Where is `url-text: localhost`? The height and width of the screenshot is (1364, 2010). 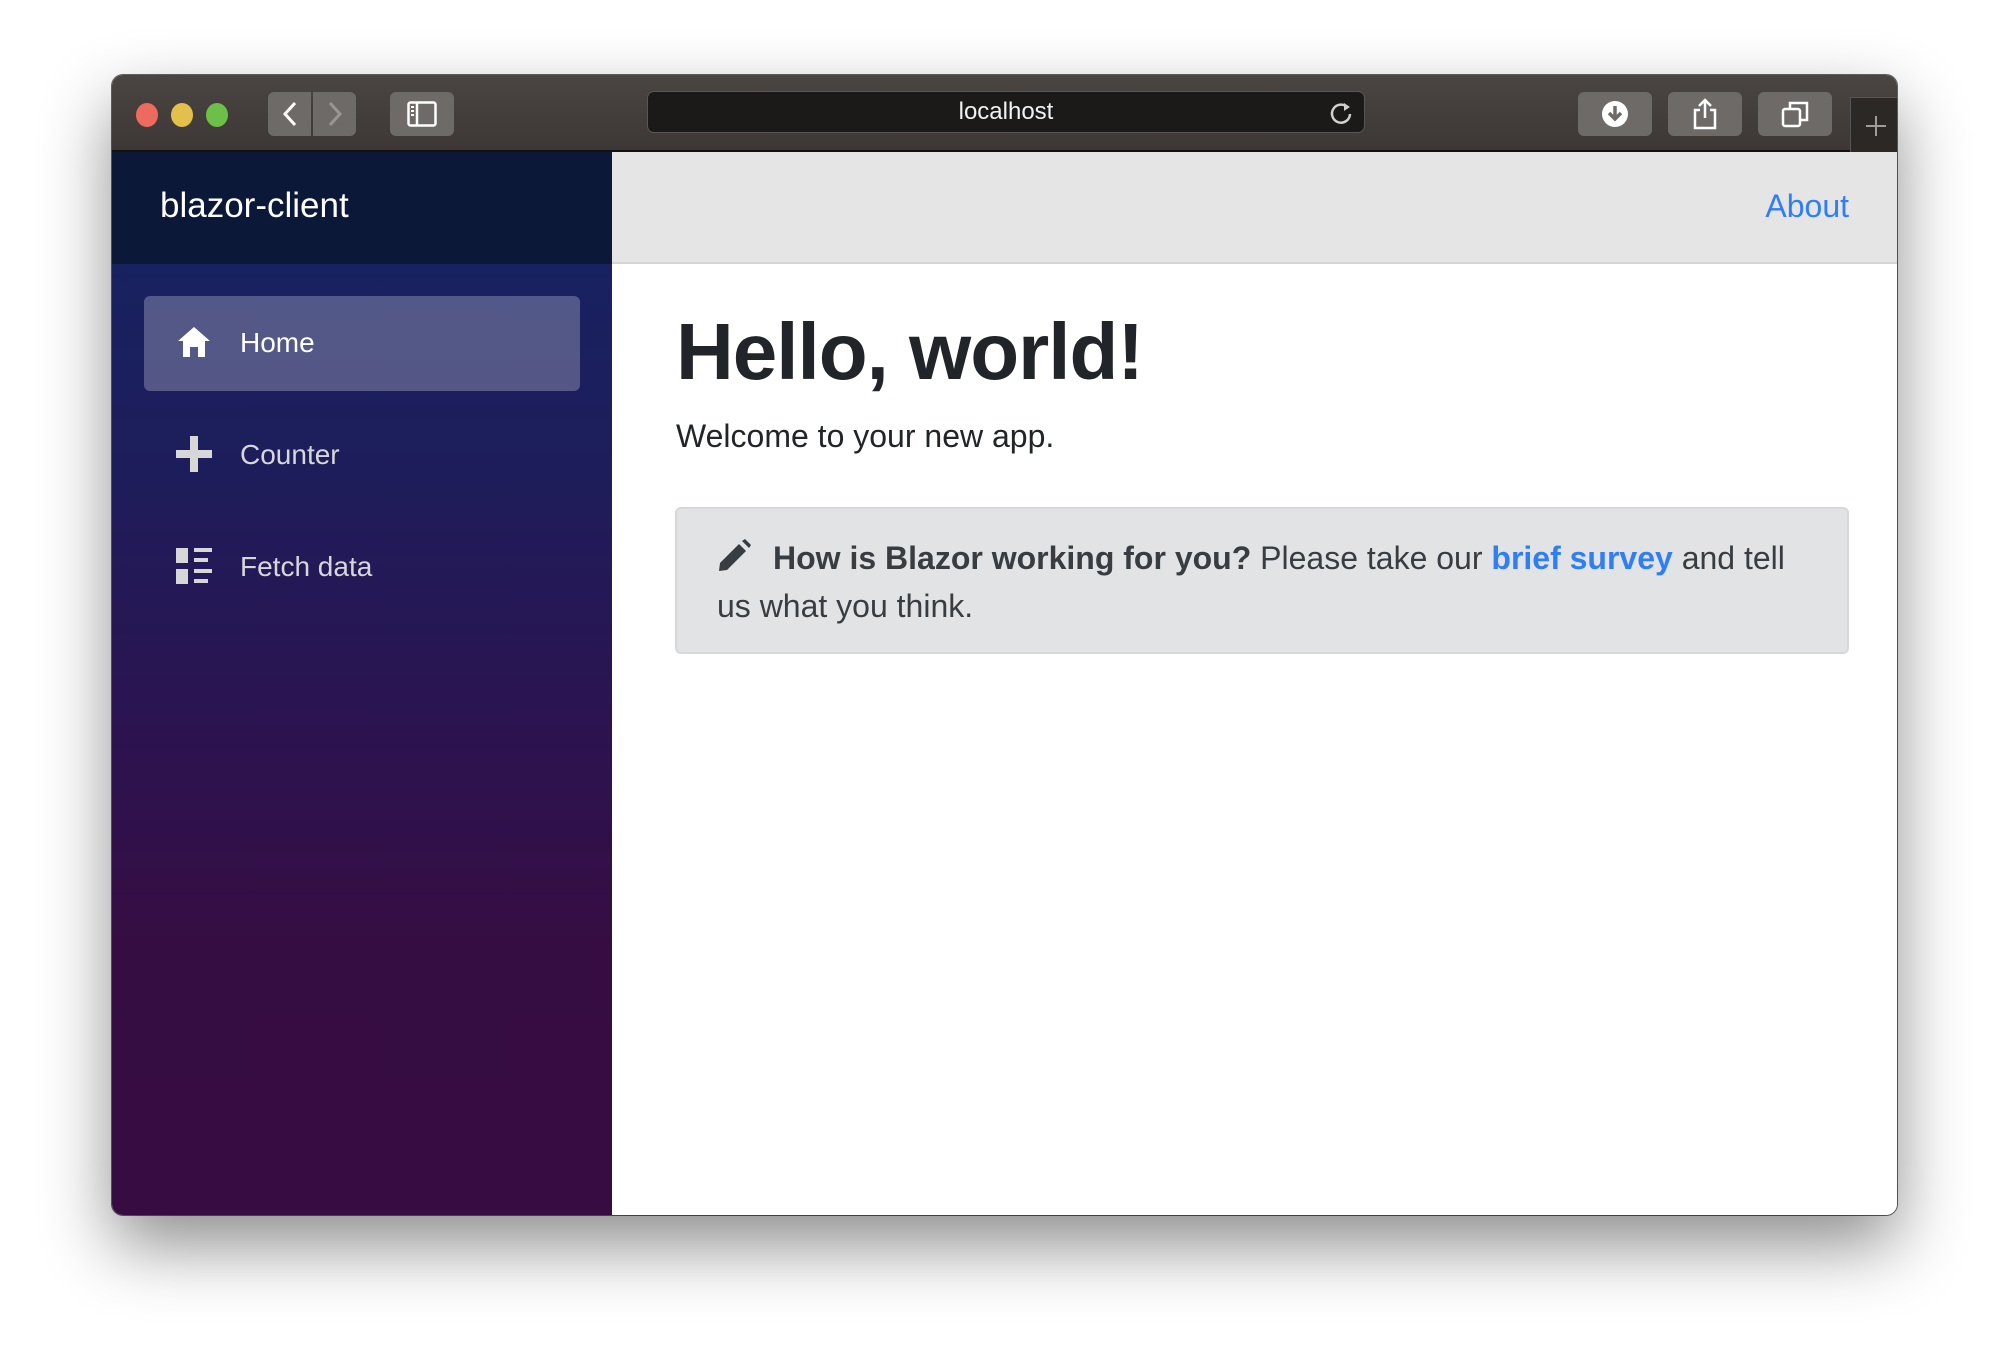 url-text: localhost is located at coordinates (1006, 111).